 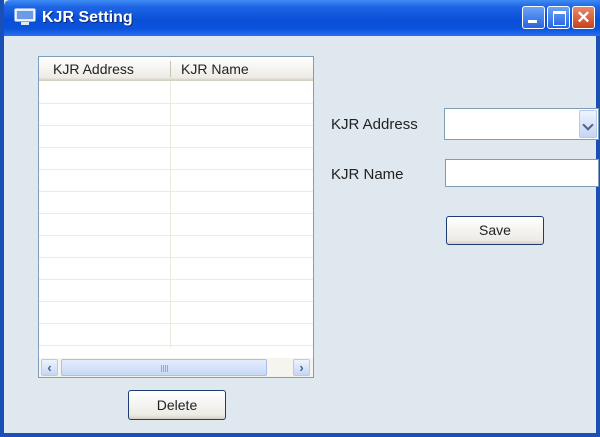 I want to click on scrollbar-thumb, so click(x=164, y=367).